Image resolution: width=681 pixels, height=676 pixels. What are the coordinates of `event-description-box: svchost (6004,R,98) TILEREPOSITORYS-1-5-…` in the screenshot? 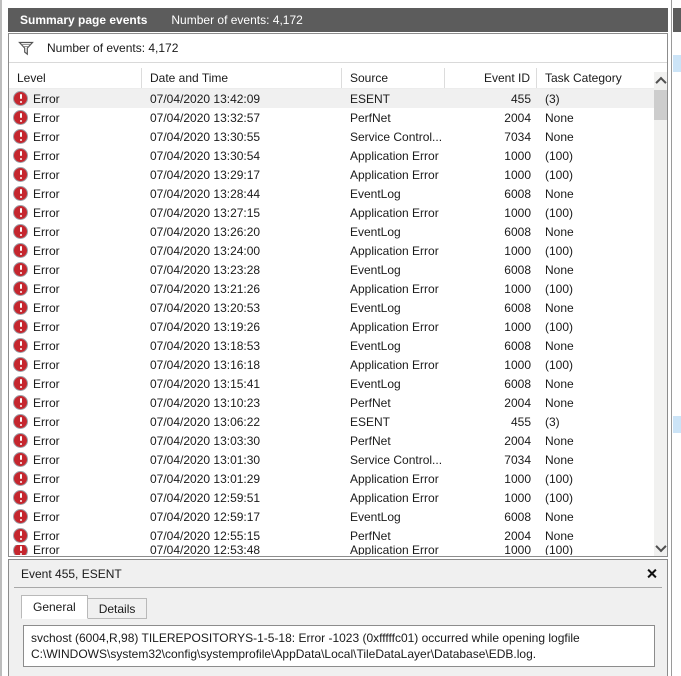 It's located at (339, 646).